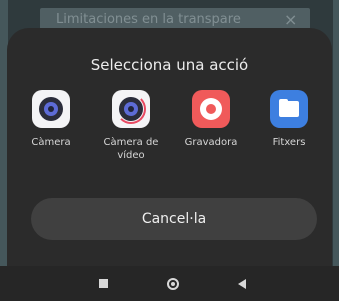 The width and height of the screenshot is (339, 301). I want to click on action-files: Fitxers, so click(289, 119).